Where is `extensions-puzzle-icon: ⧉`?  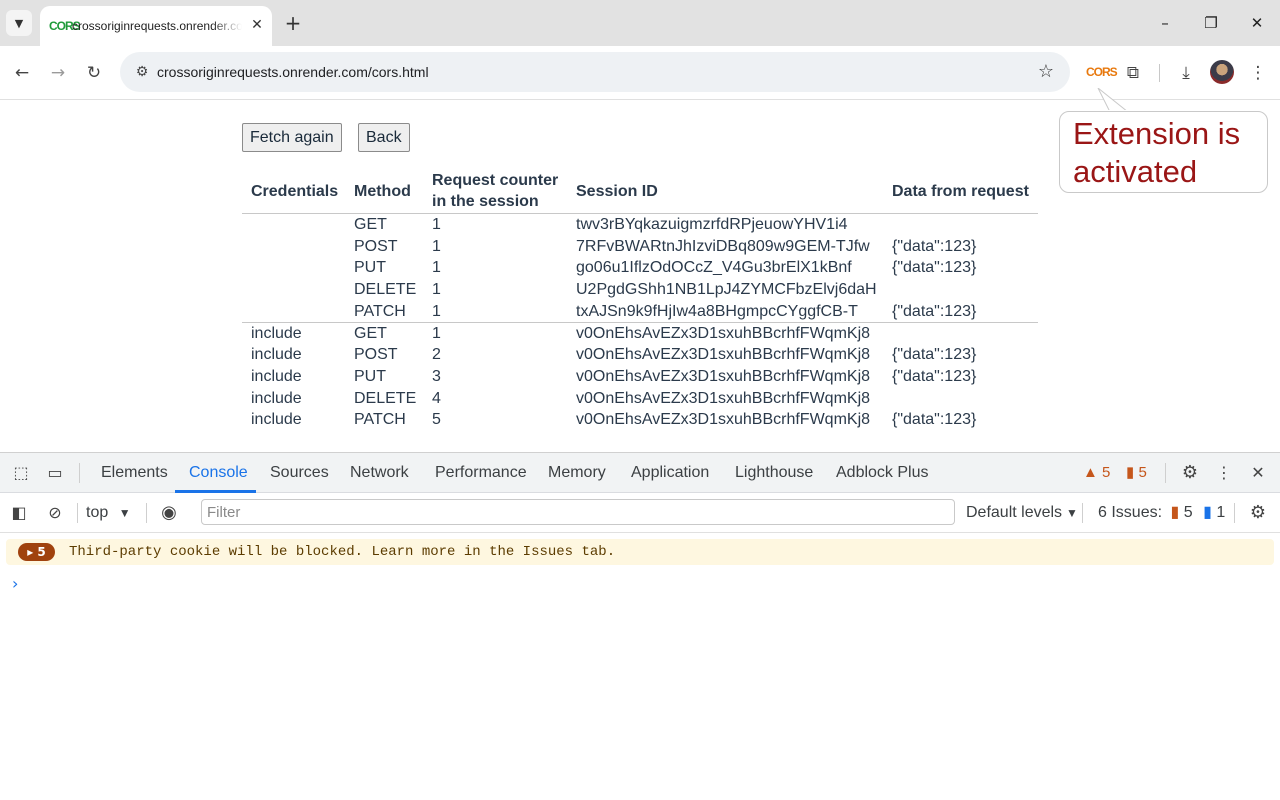 extensions-puzzle-icon: ⧉ is located at coordinates (1133, 73).